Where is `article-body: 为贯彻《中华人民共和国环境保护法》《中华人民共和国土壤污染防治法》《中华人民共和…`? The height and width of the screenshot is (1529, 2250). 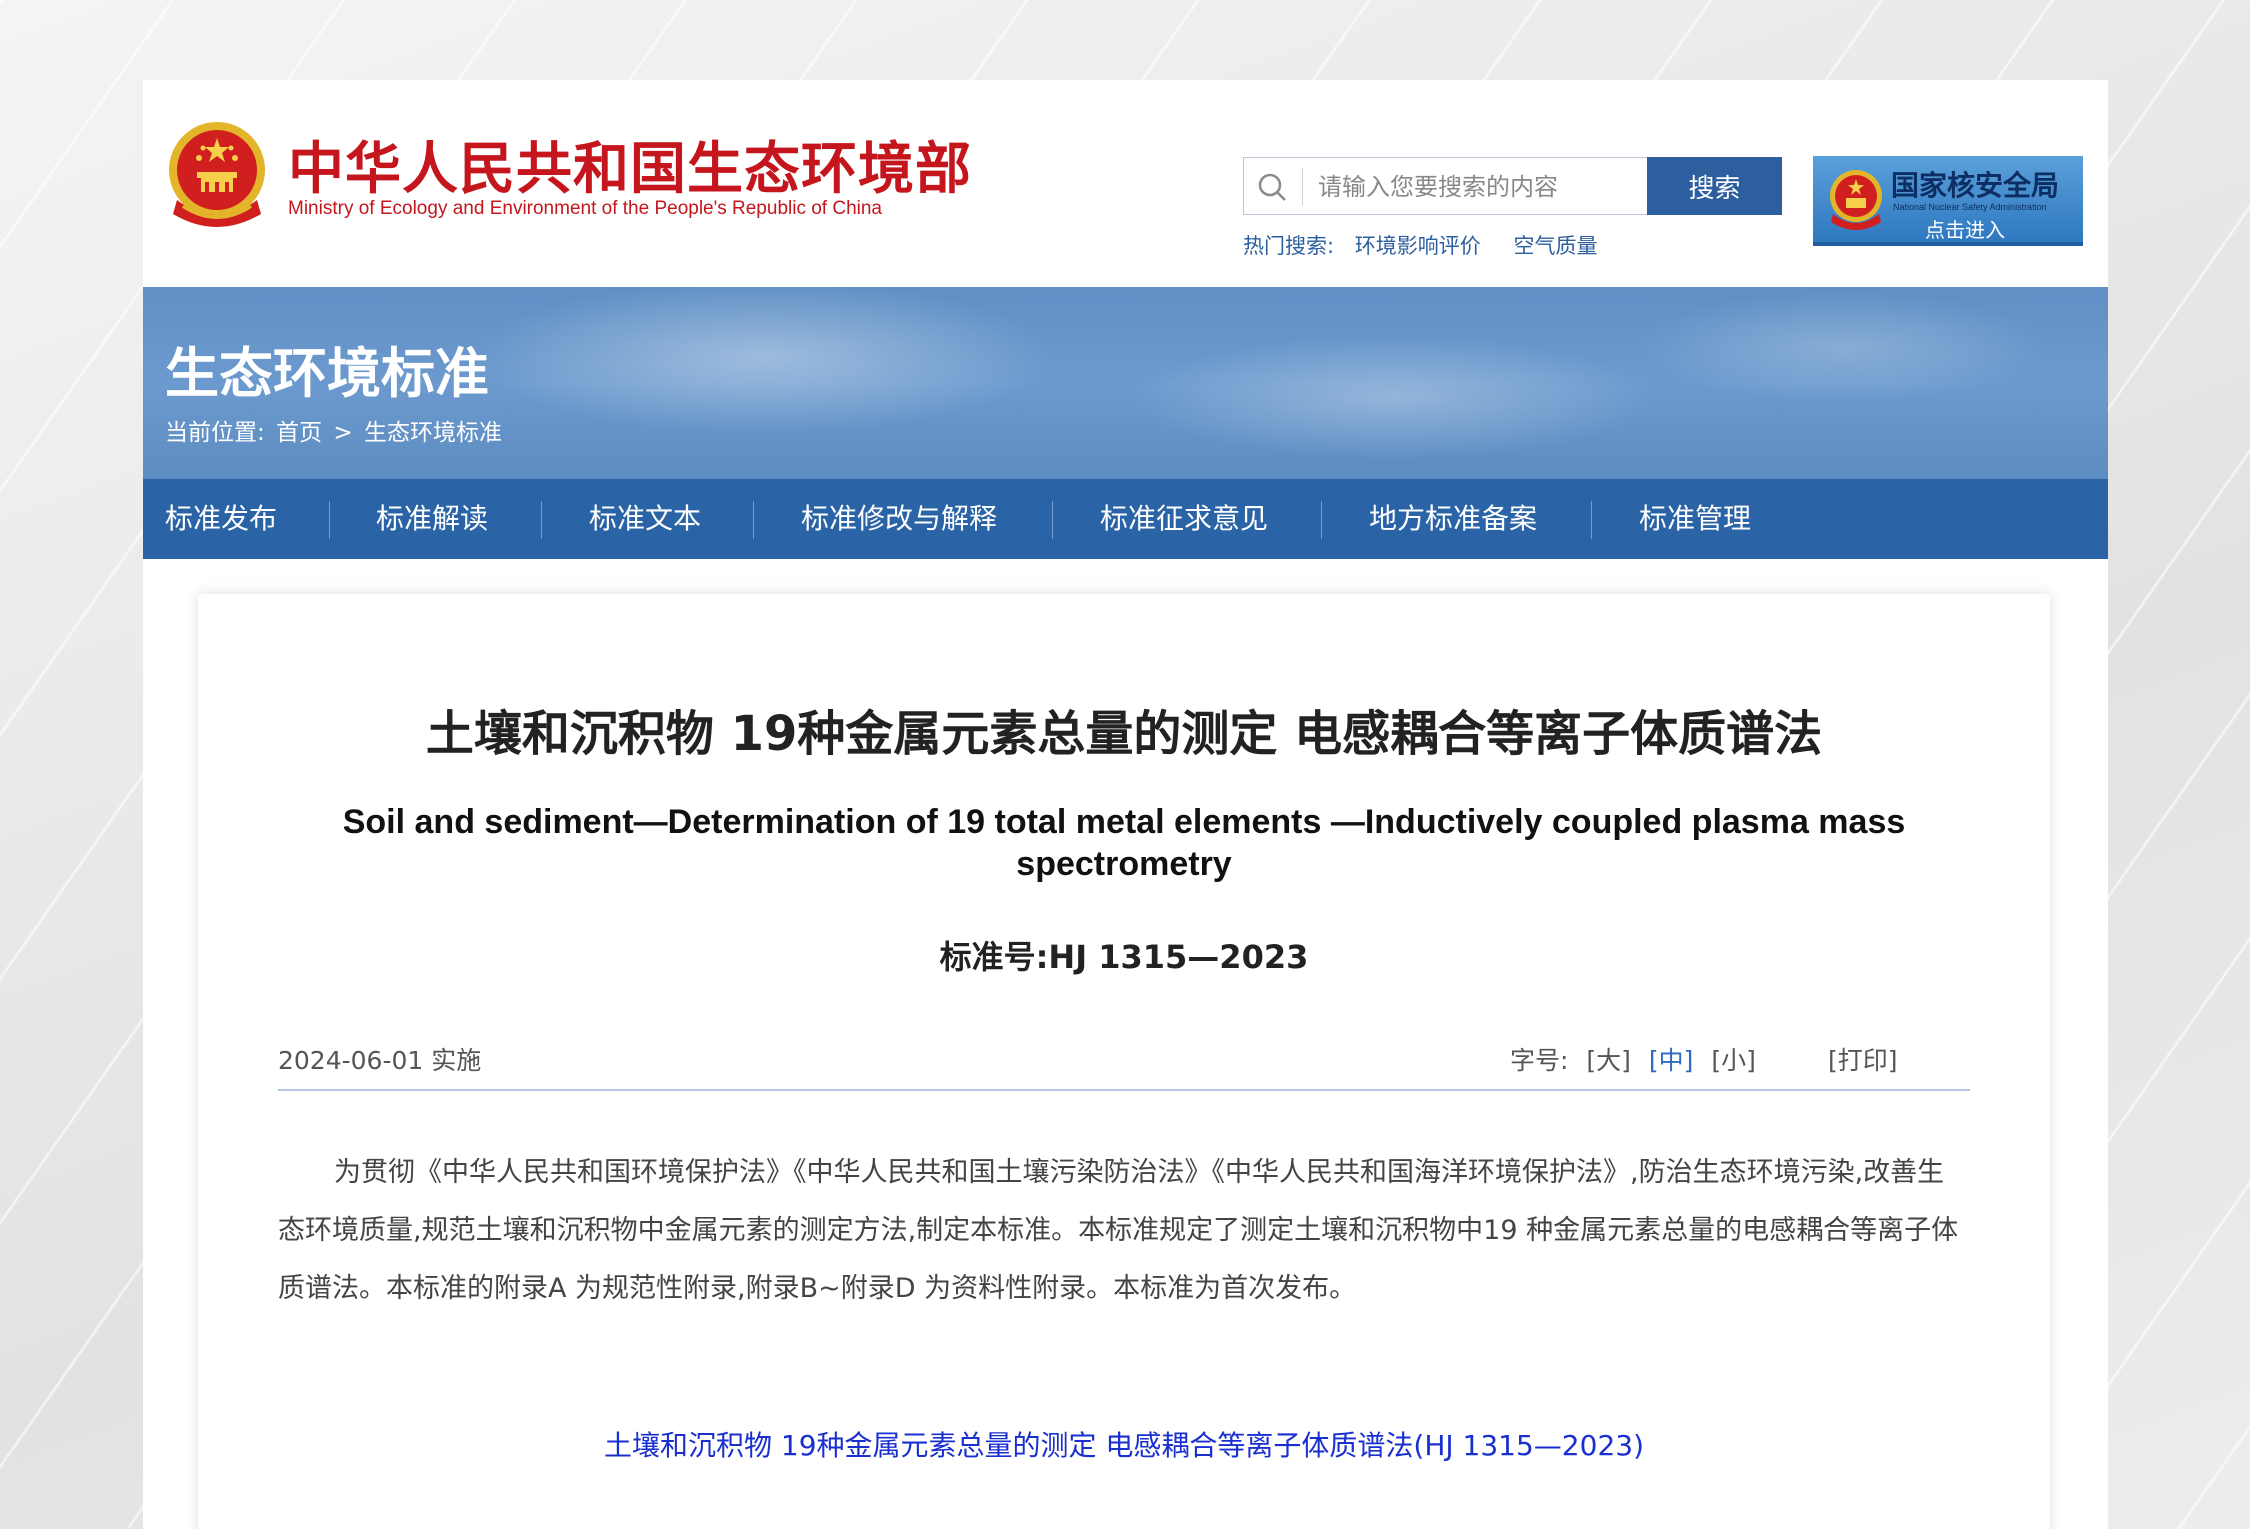 article-body: 为贯彻《中华人民共和国环境保护法》《中华人民共和国土壤污染防治法》《中华人民共和… is located at coordinates (1118, 1230).